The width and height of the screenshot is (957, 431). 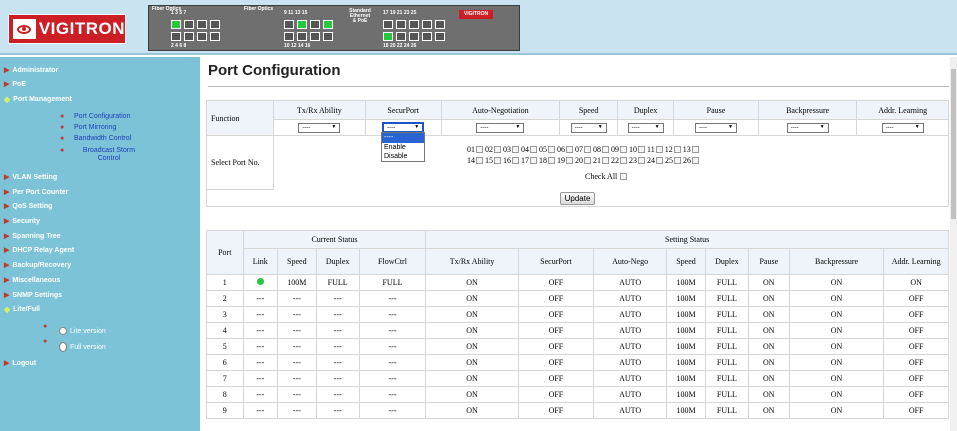 What do you see at coordinates (179, 13) in the screenshot?
I see `port-numbers-top: 1 3 5 7` at bounding box center [179, 13].